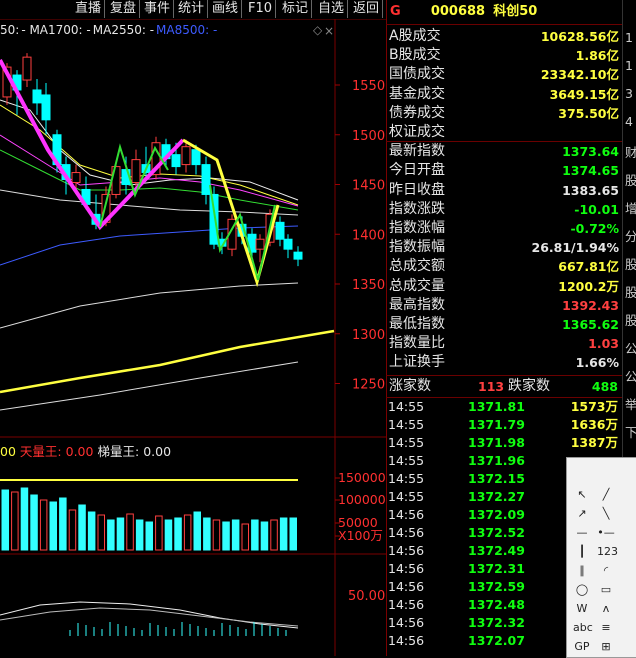 The width and height of the screenshot is (636, 658). Describe the element at coordinates (496, 604) in the screenshot. I see `tick-price: 1372.48` at that location.